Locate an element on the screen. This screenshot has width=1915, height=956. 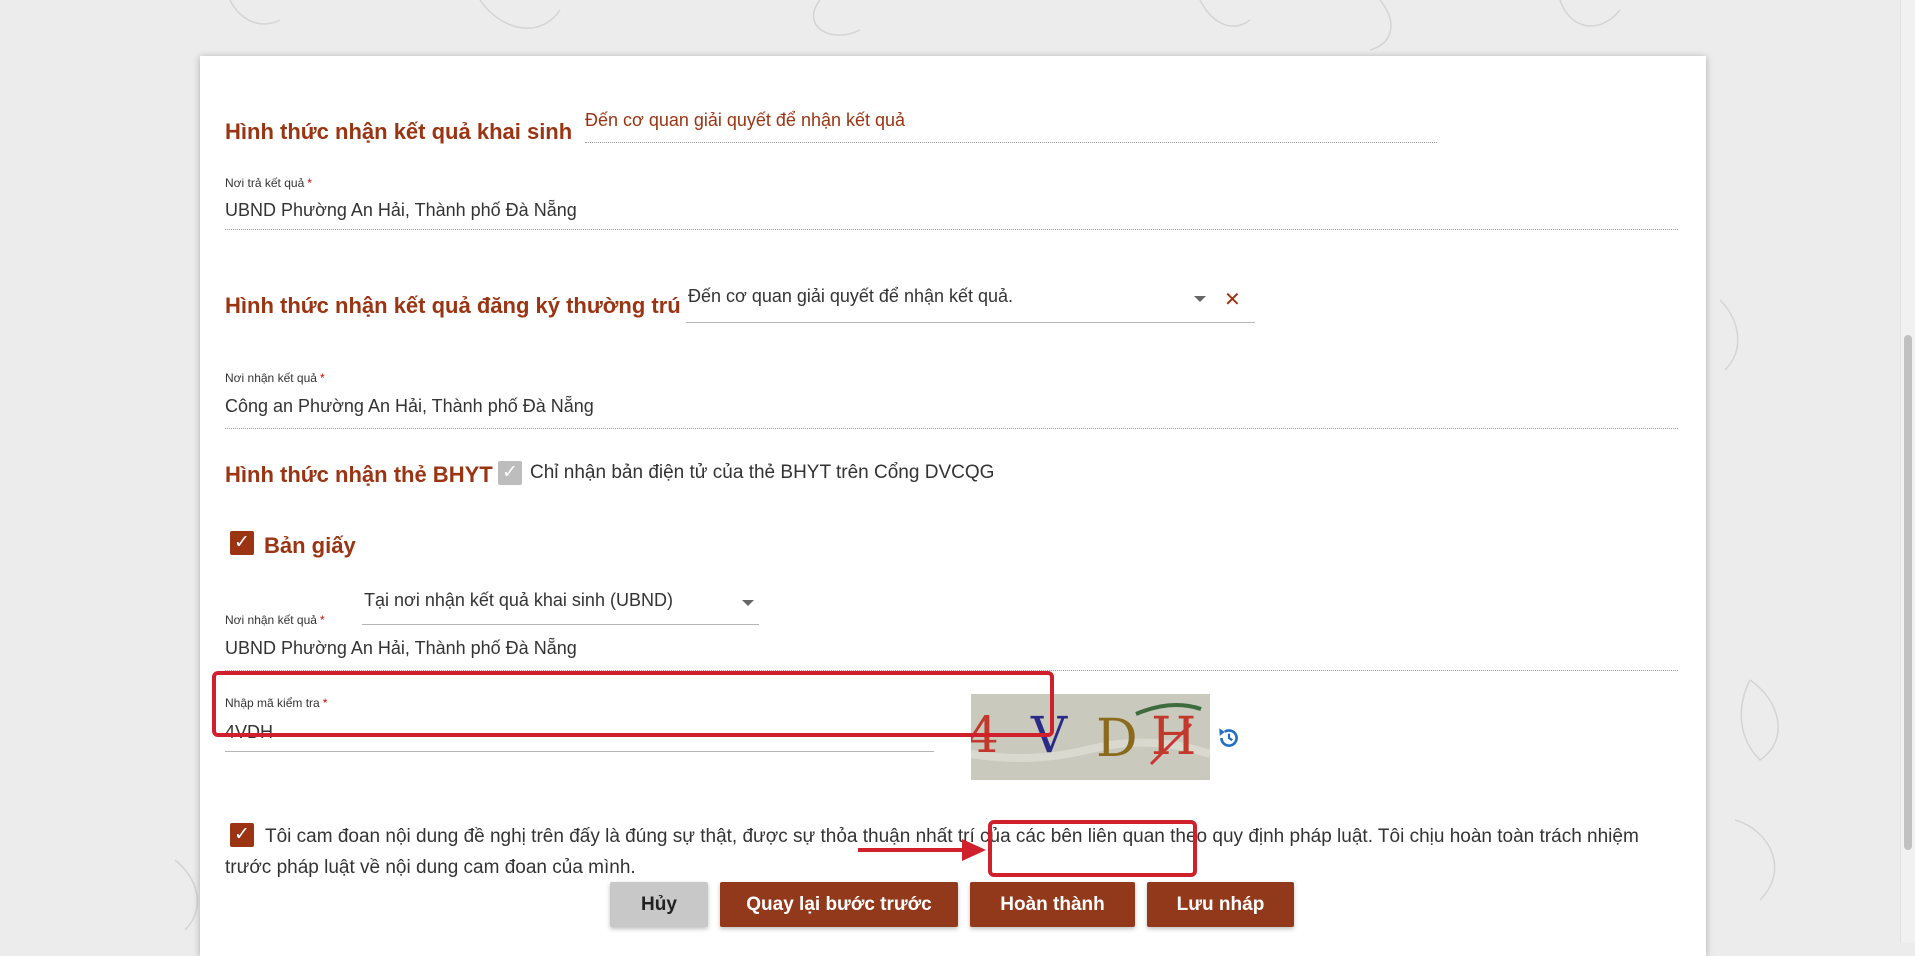
page-scrollbar is located at coordinates (1907, 471).